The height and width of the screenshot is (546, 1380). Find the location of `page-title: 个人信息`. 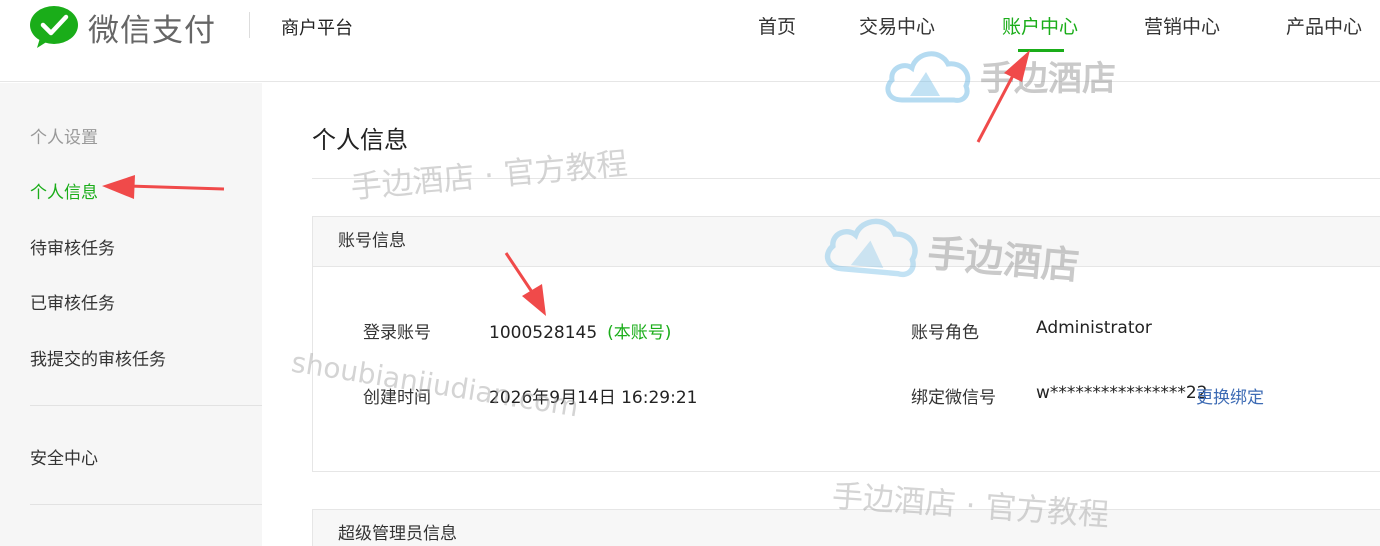

page-title: 个人信息 is located at coordinates (360, 140).